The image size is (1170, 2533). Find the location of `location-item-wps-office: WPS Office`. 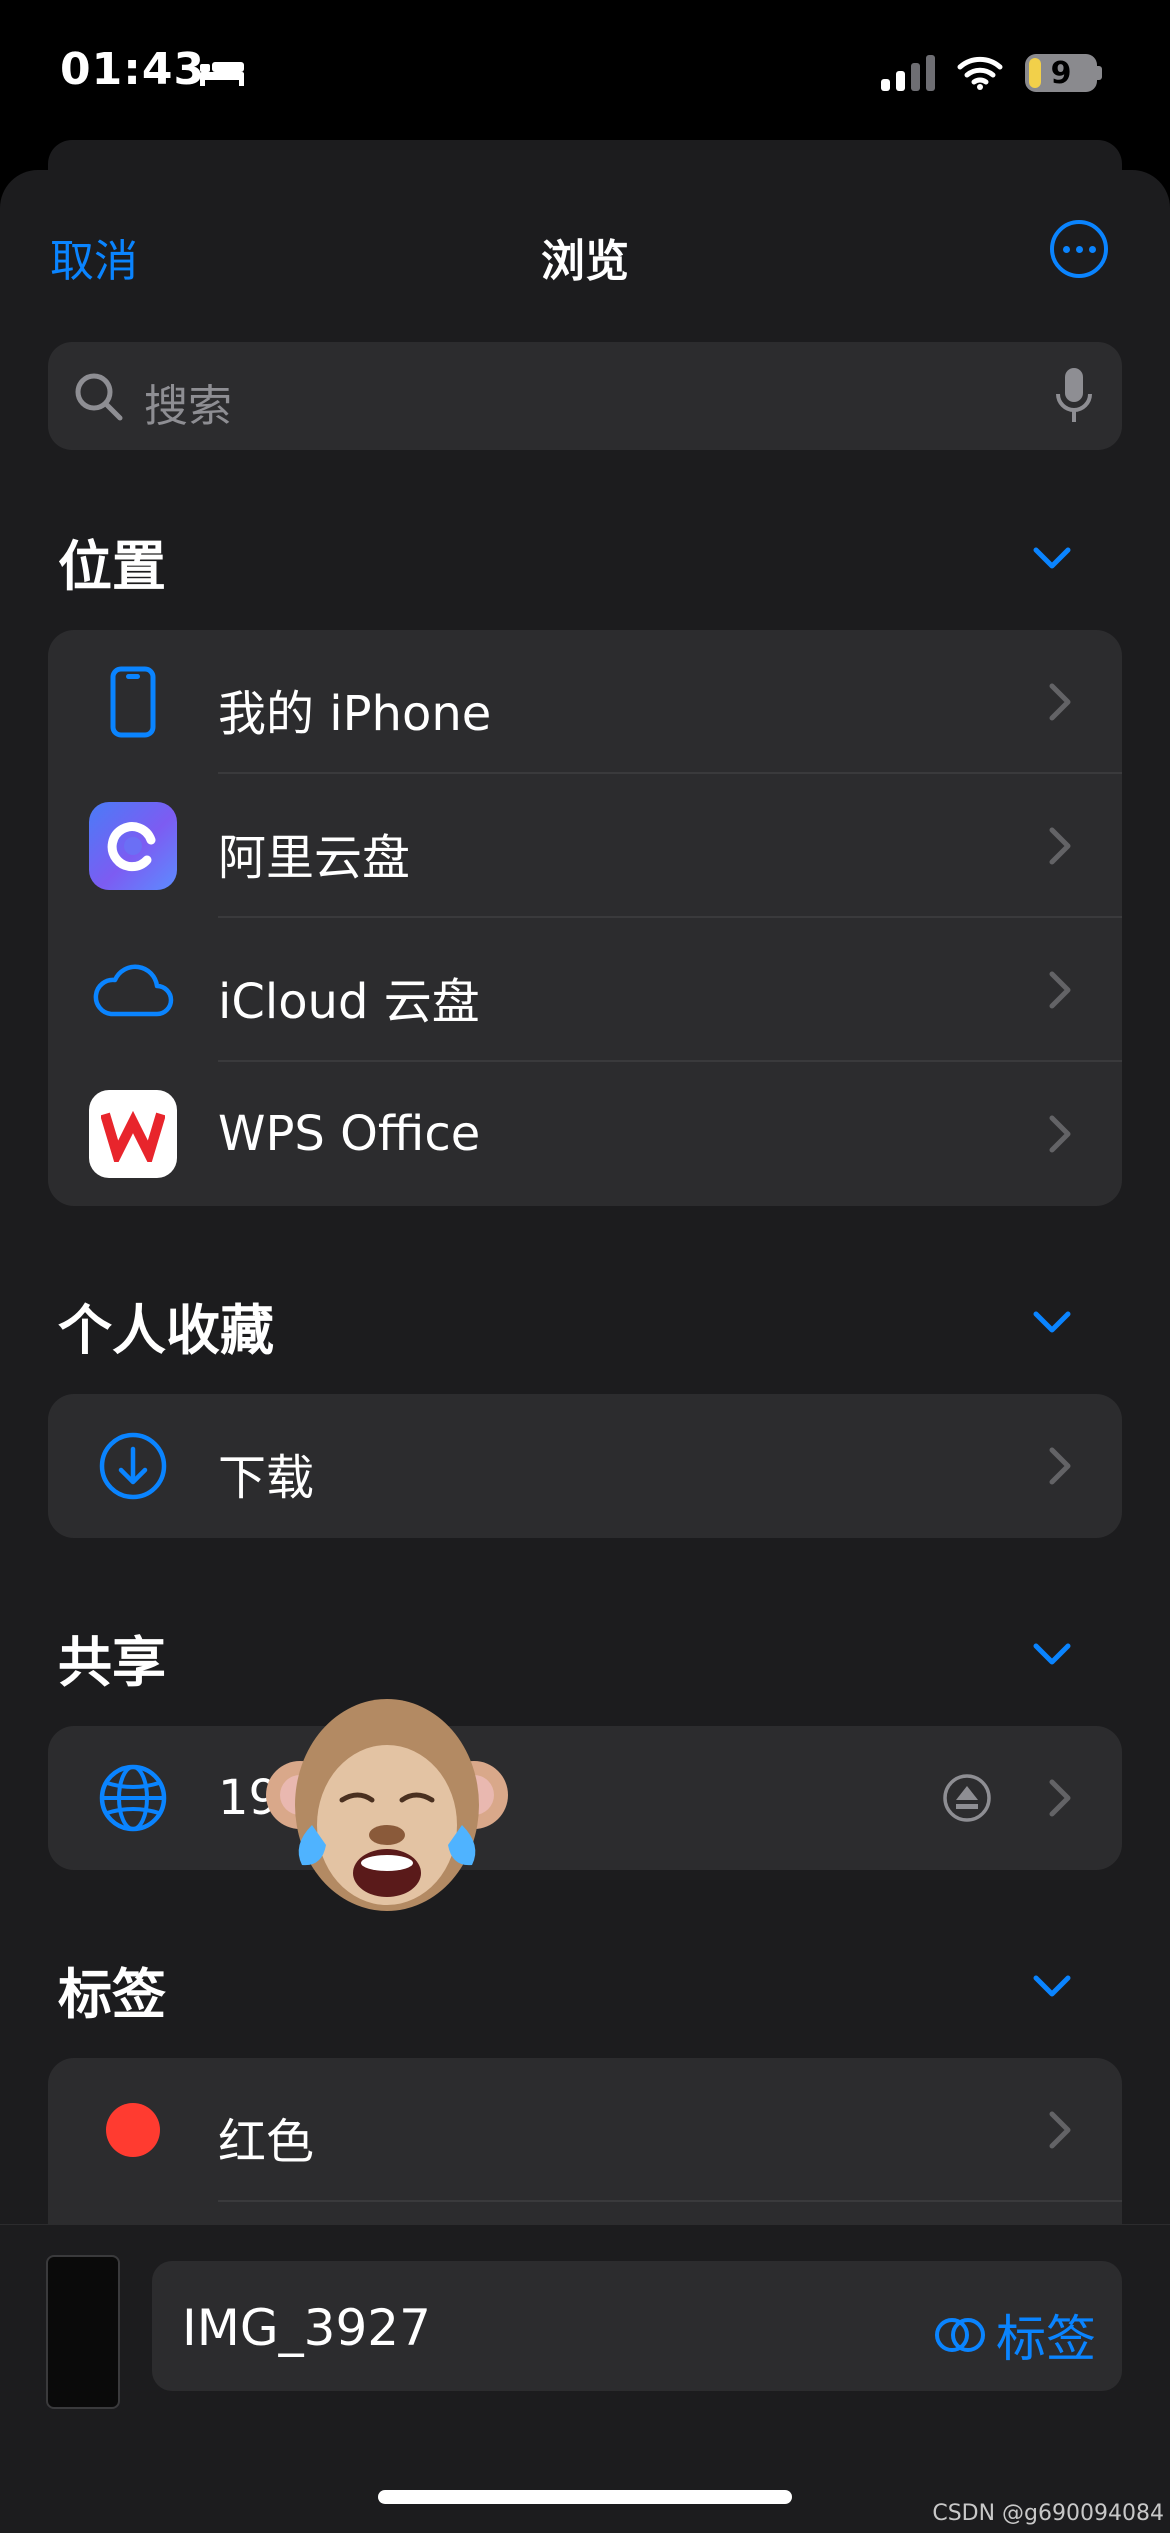

location-item-wps-office: WPS Office is located at coordinates (585, 1134).